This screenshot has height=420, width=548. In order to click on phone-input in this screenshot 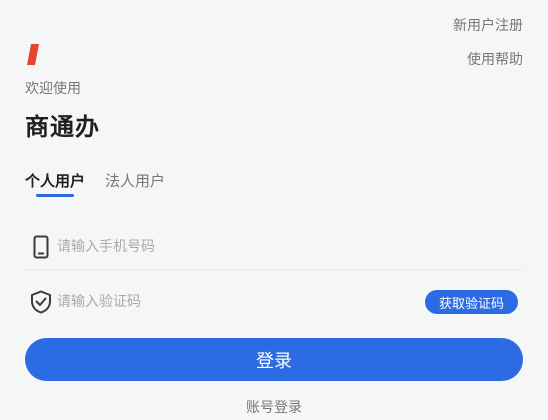, I will do `click(290, 246)`.